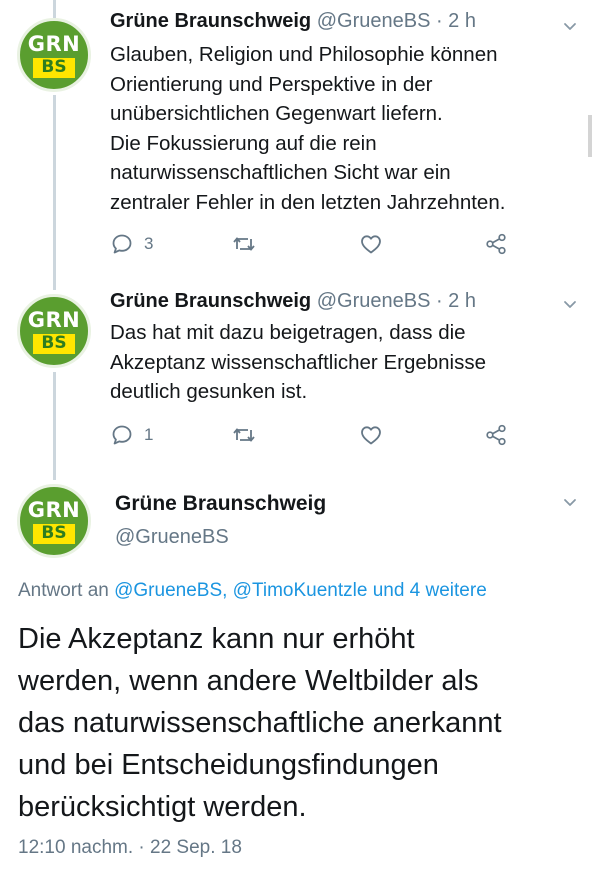 The image size is (592, 876). Describe the element at coordinates (172, 537) in the screenshot. I see `author-handle: @GrueneBS` at that location.